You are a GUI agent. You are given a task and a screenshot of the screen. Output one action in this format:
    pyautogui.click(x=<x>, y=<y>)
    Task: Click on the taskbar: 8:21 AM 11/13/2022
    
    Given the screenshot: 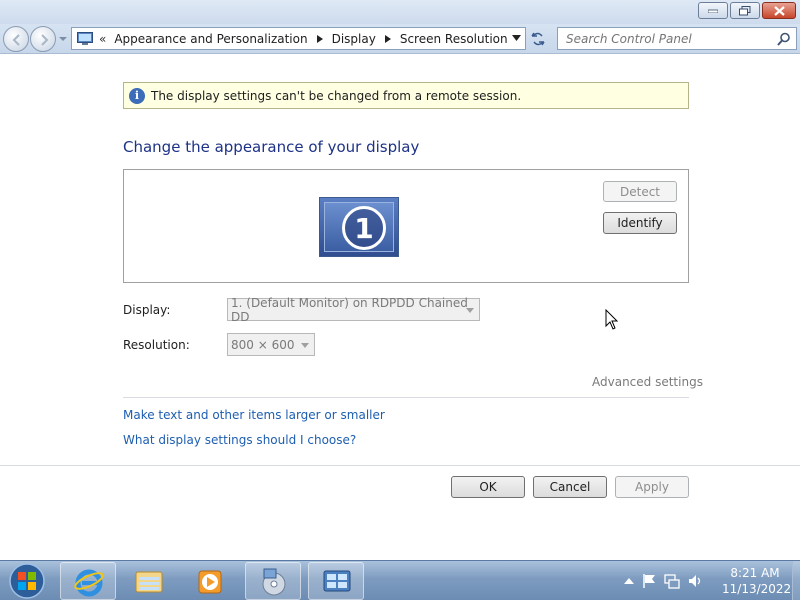 What is the action you would take?
    pyautogui.click(x=400, y=580)
    